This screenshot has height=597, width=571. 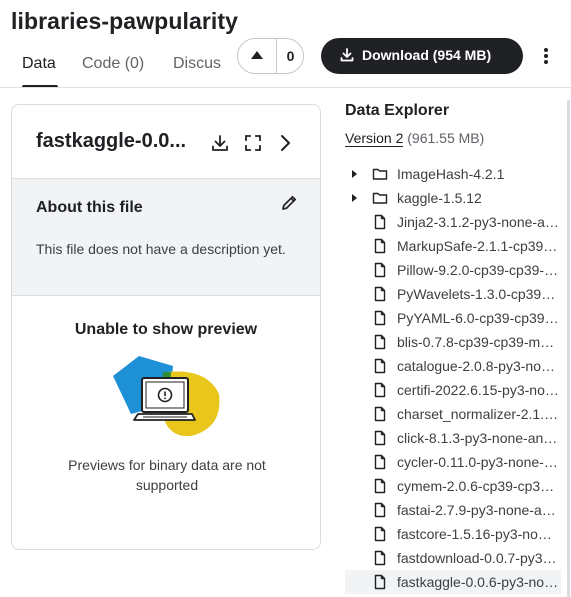 What do you see at coordinates (39, 64) in the screenshot?
I see `tab-data: Data` at bounding box center [39, 64].